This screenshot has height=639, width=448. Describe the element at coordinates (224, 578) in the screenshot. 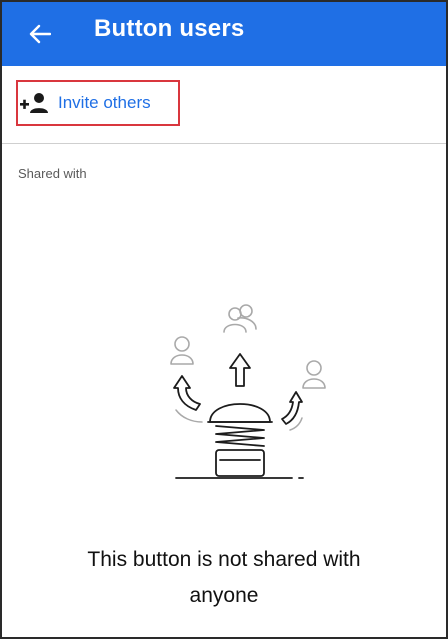

I see `empty-state-message: This button is not shared with anyone` at that location.